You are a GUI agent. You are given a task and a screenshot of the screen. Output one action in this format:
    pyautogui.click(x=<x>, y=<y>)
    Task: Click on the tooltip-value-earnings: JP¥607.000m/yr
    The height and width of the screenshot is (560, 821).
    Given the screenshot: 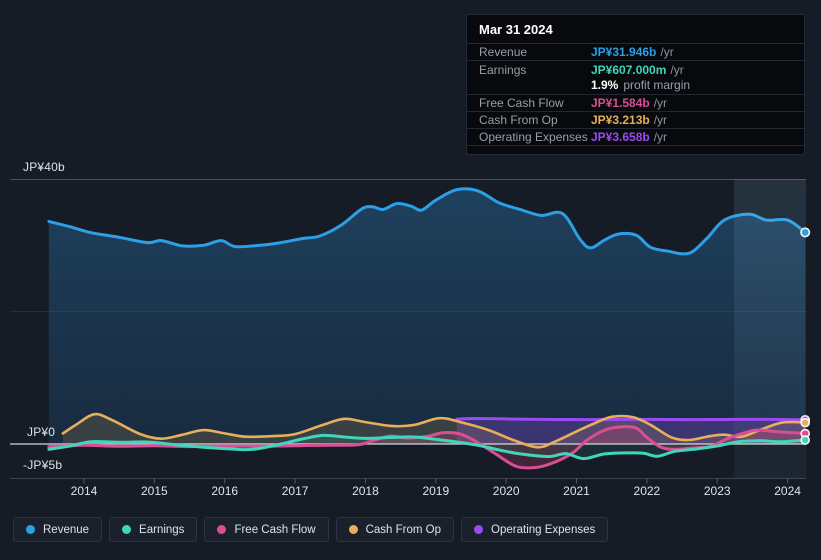 What is the action you would take?
    pyautogui.click(x=637, y=69)
    